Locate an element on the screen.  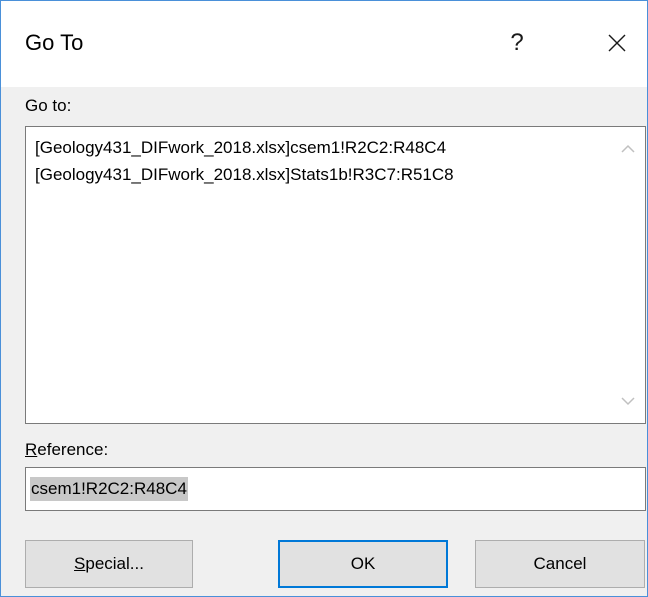
scroll-down-button is located at coordinates (628, 401).